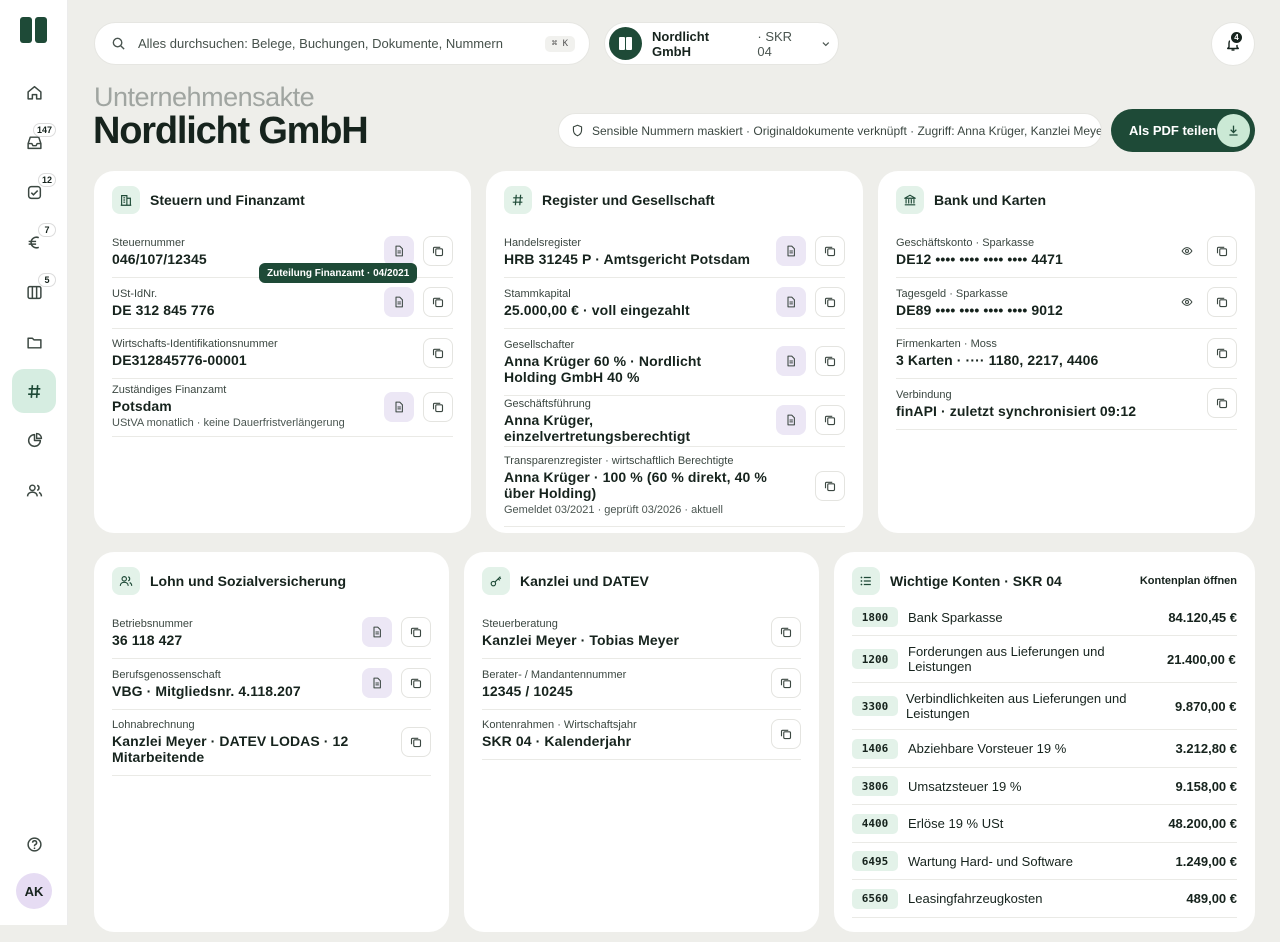 This screenshot has width=1280, height=942. What do you see at coordinates (990, 200) in the screenshot?
I see `card-title: Bank und Karten` at bounding box center [990, 200].